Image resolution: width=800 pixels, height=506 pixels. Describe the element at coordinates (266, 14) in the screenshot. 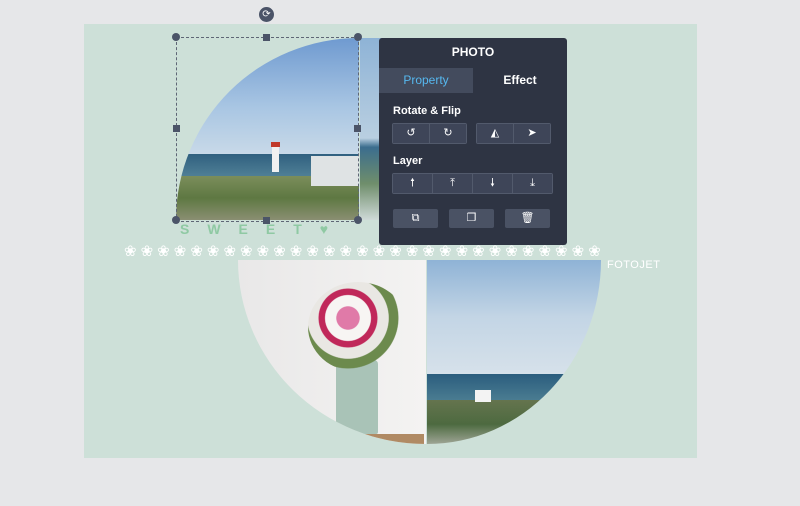

I see `rotate-handle-icon: ⟳` at that location.